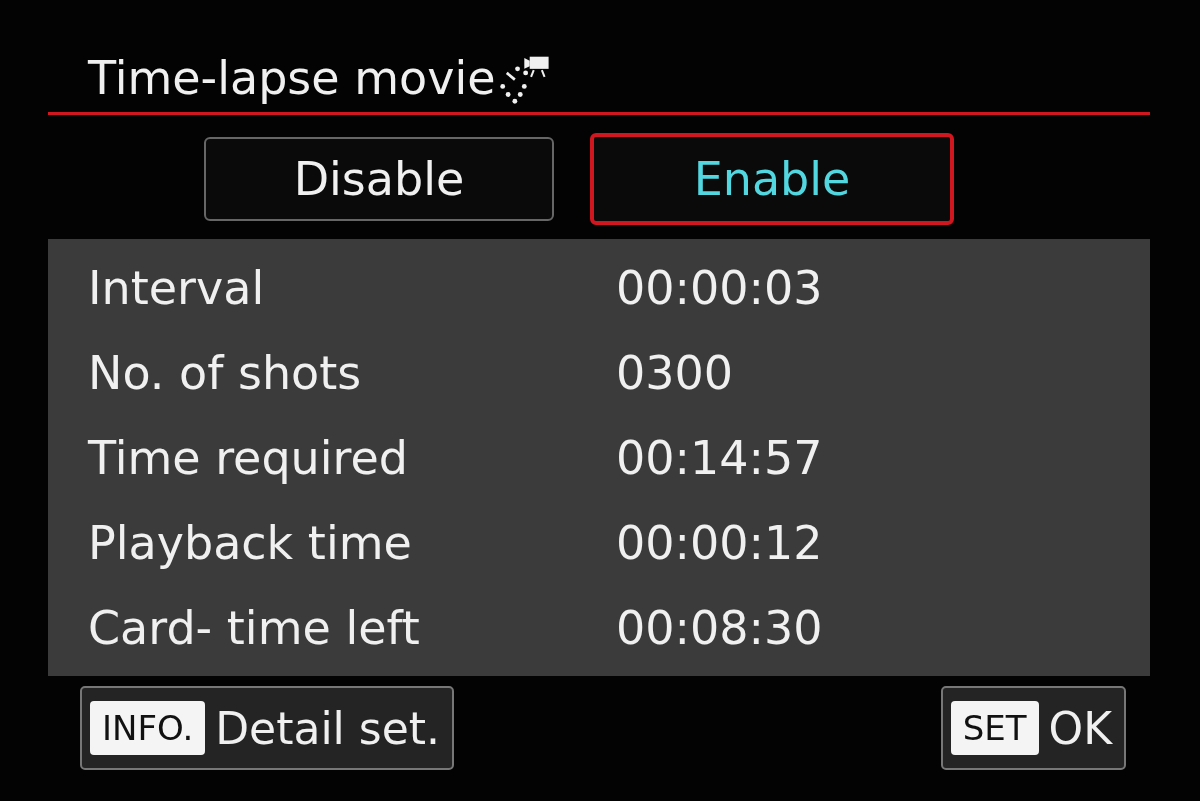  Describe the element at coordinates (719, 542) in the screenshot. I see `setting-value: 00:00:12` at that location.